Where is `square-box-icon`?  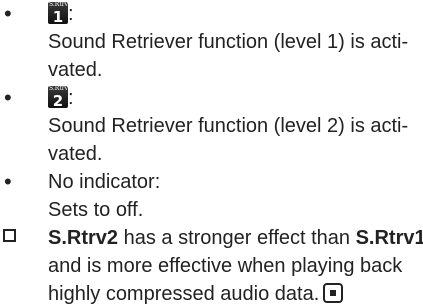
square-box-icon is located at coordinates (9, 235).